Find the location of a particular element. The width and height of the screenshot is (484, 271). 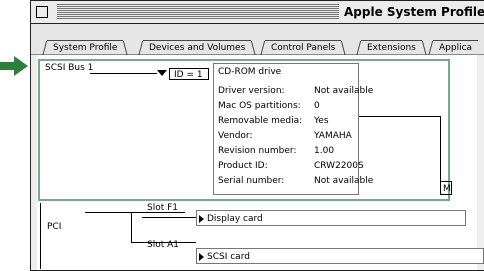

tab-label: Extensions is located at coordinates (391, 48).